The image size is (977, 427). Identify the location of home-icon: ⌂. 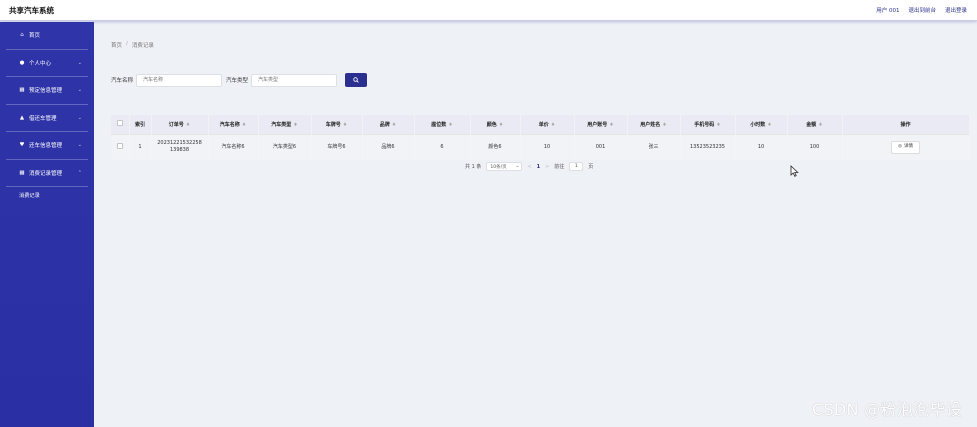
(22, 35).